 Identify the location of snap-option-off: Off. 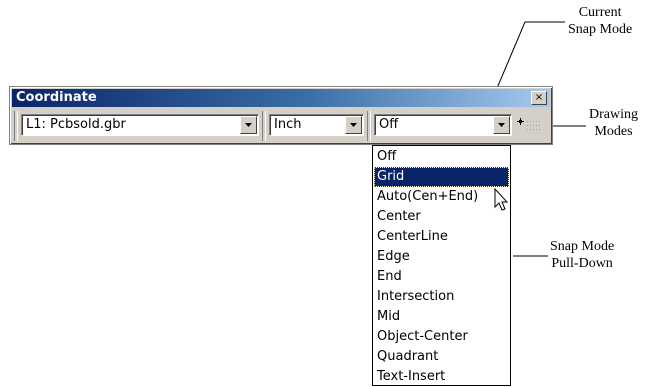
(441, 157).